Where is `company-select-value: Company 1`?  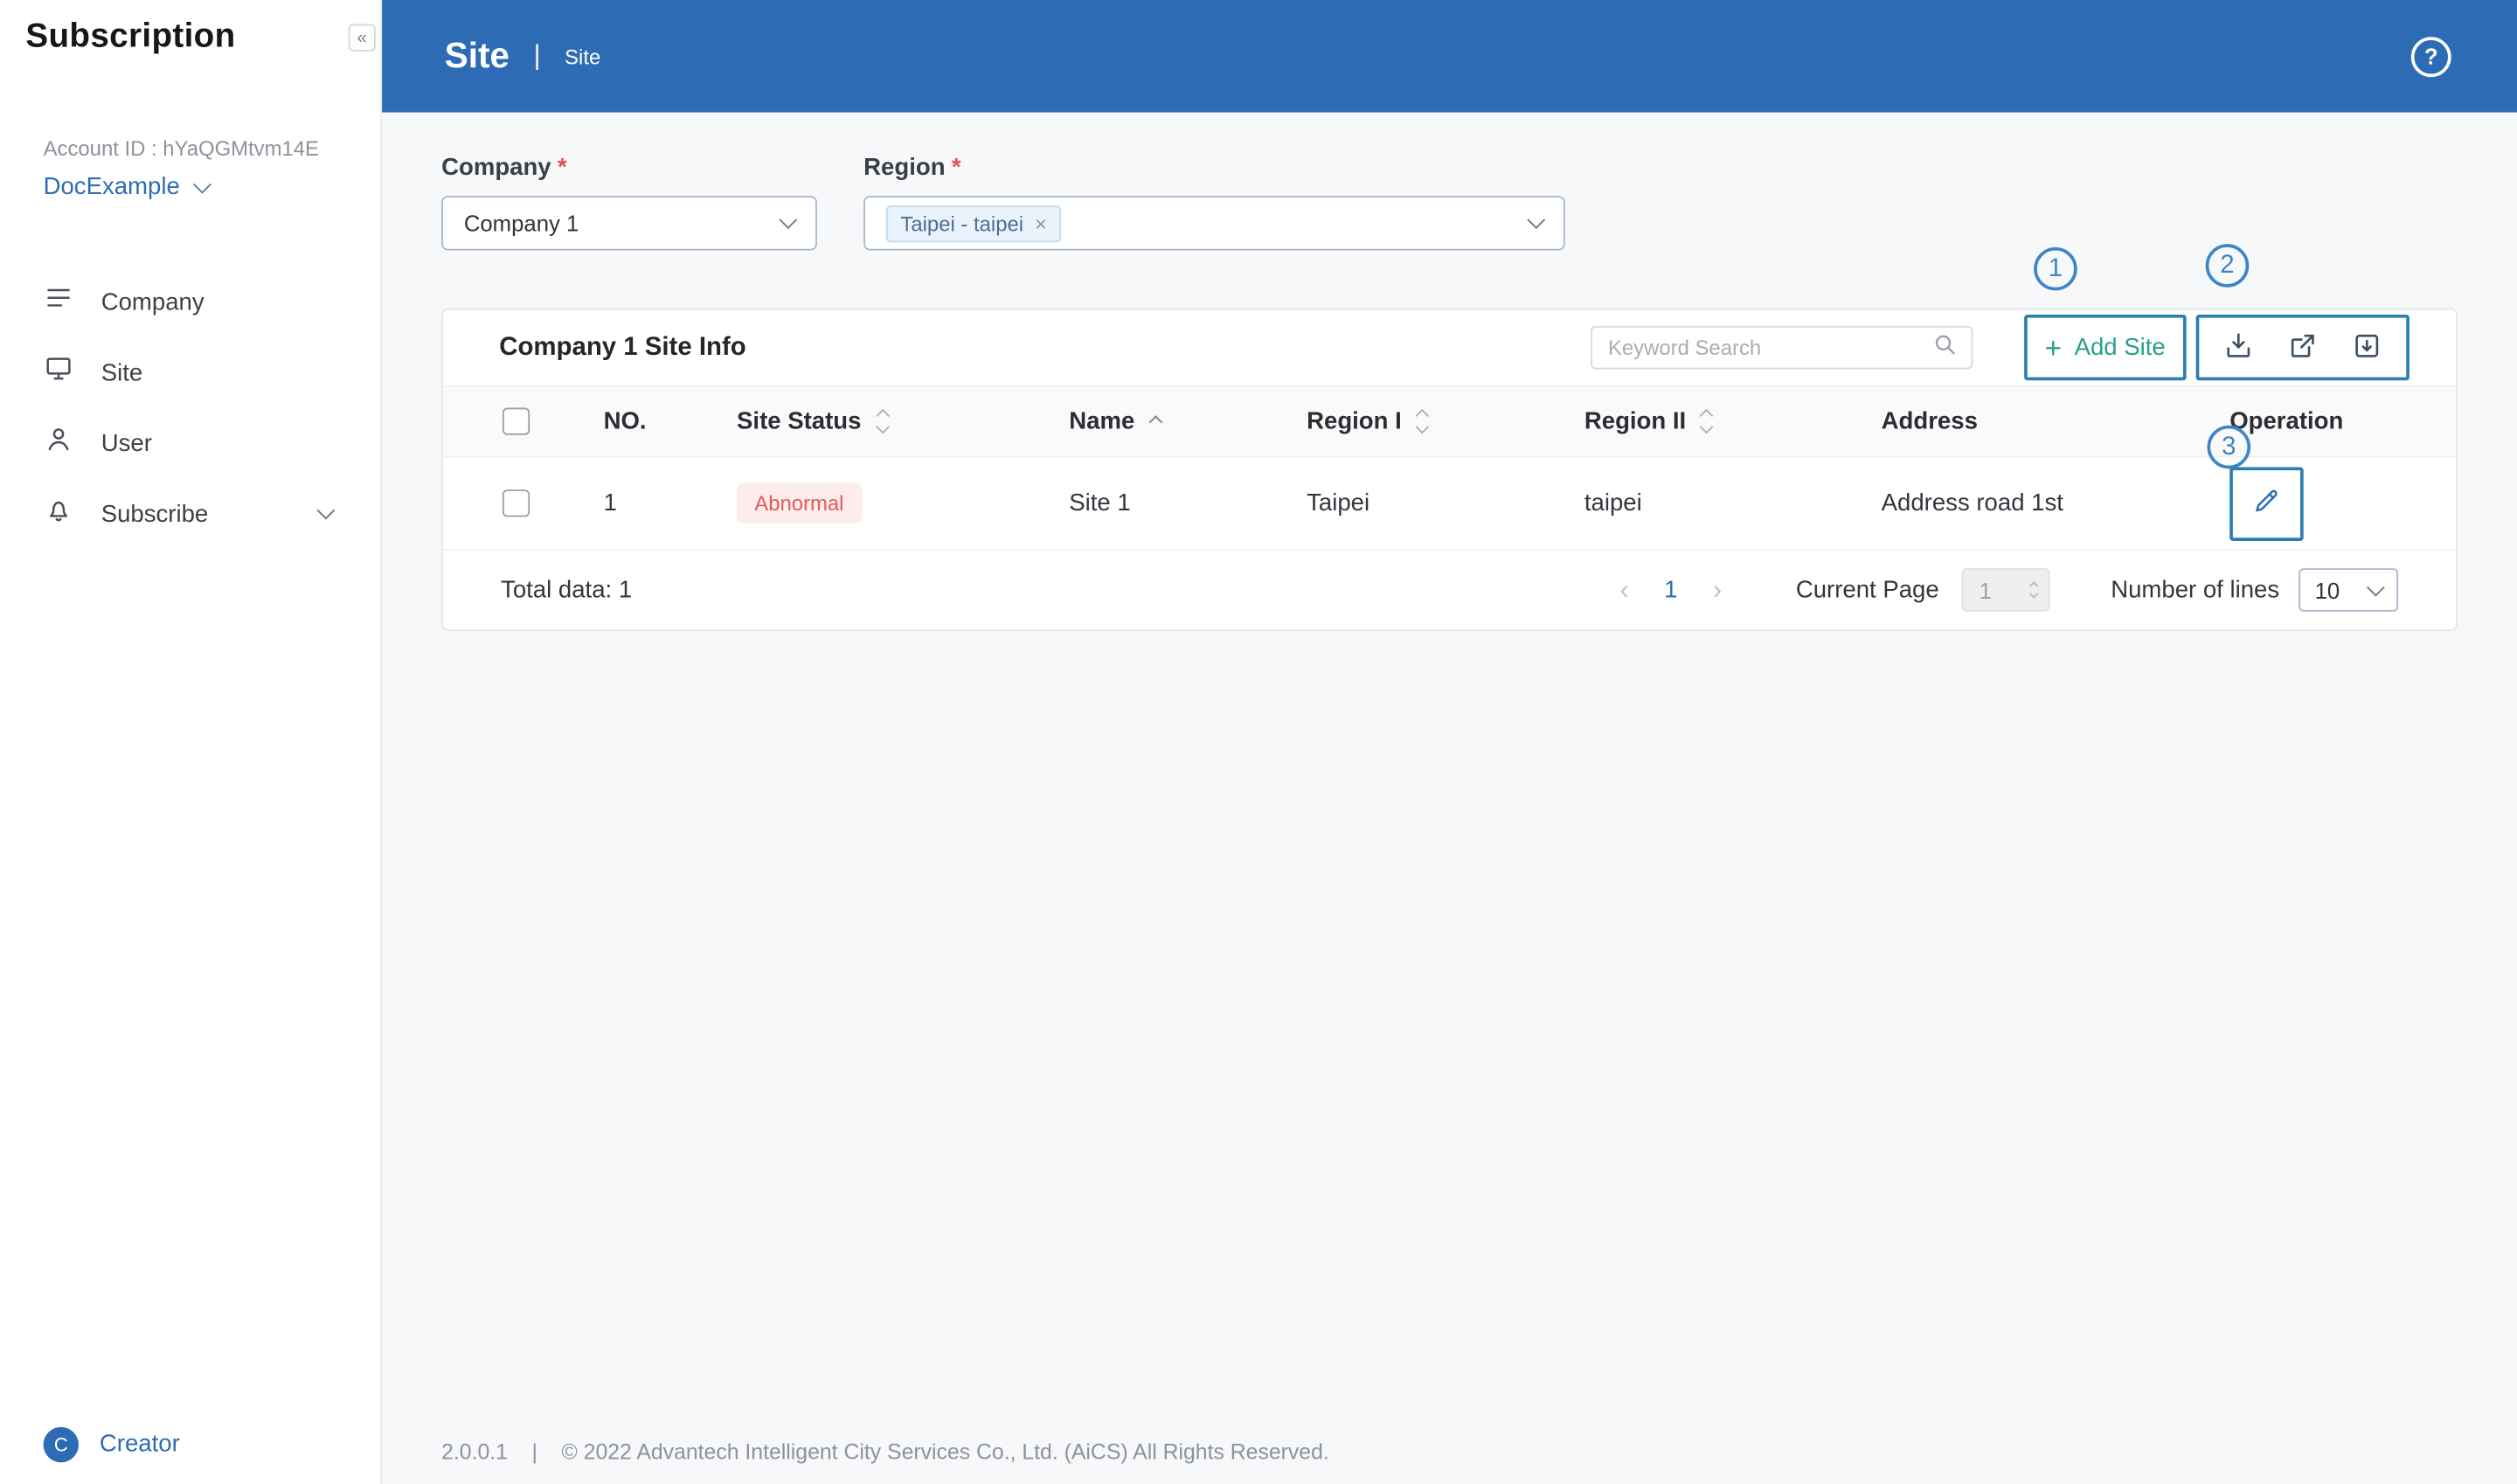
company-select-value: Company 1 is located at coordinates (521, 223).